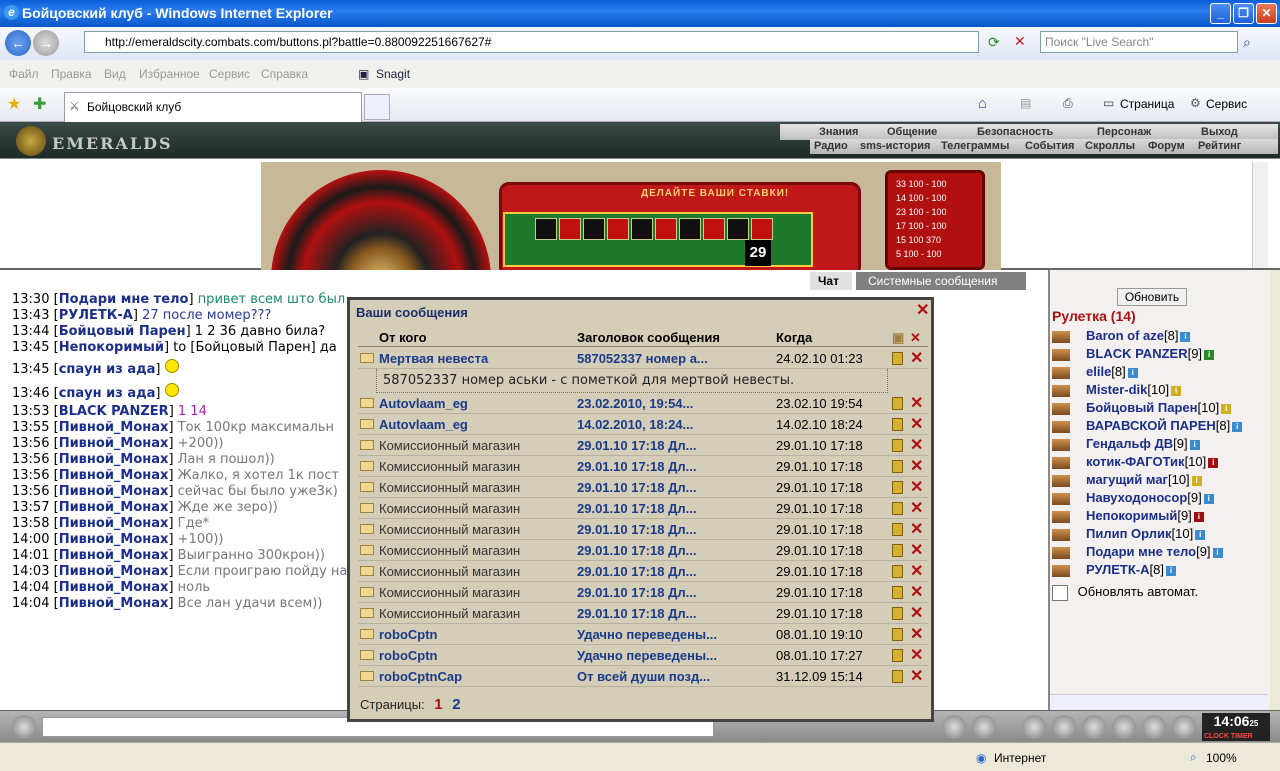 The width and height of the screenshot is (1280, 771). Describe the element at coordinates (1139, 42) in the screenshot. I see `search-input: Поиск "Live Search"` at that location.